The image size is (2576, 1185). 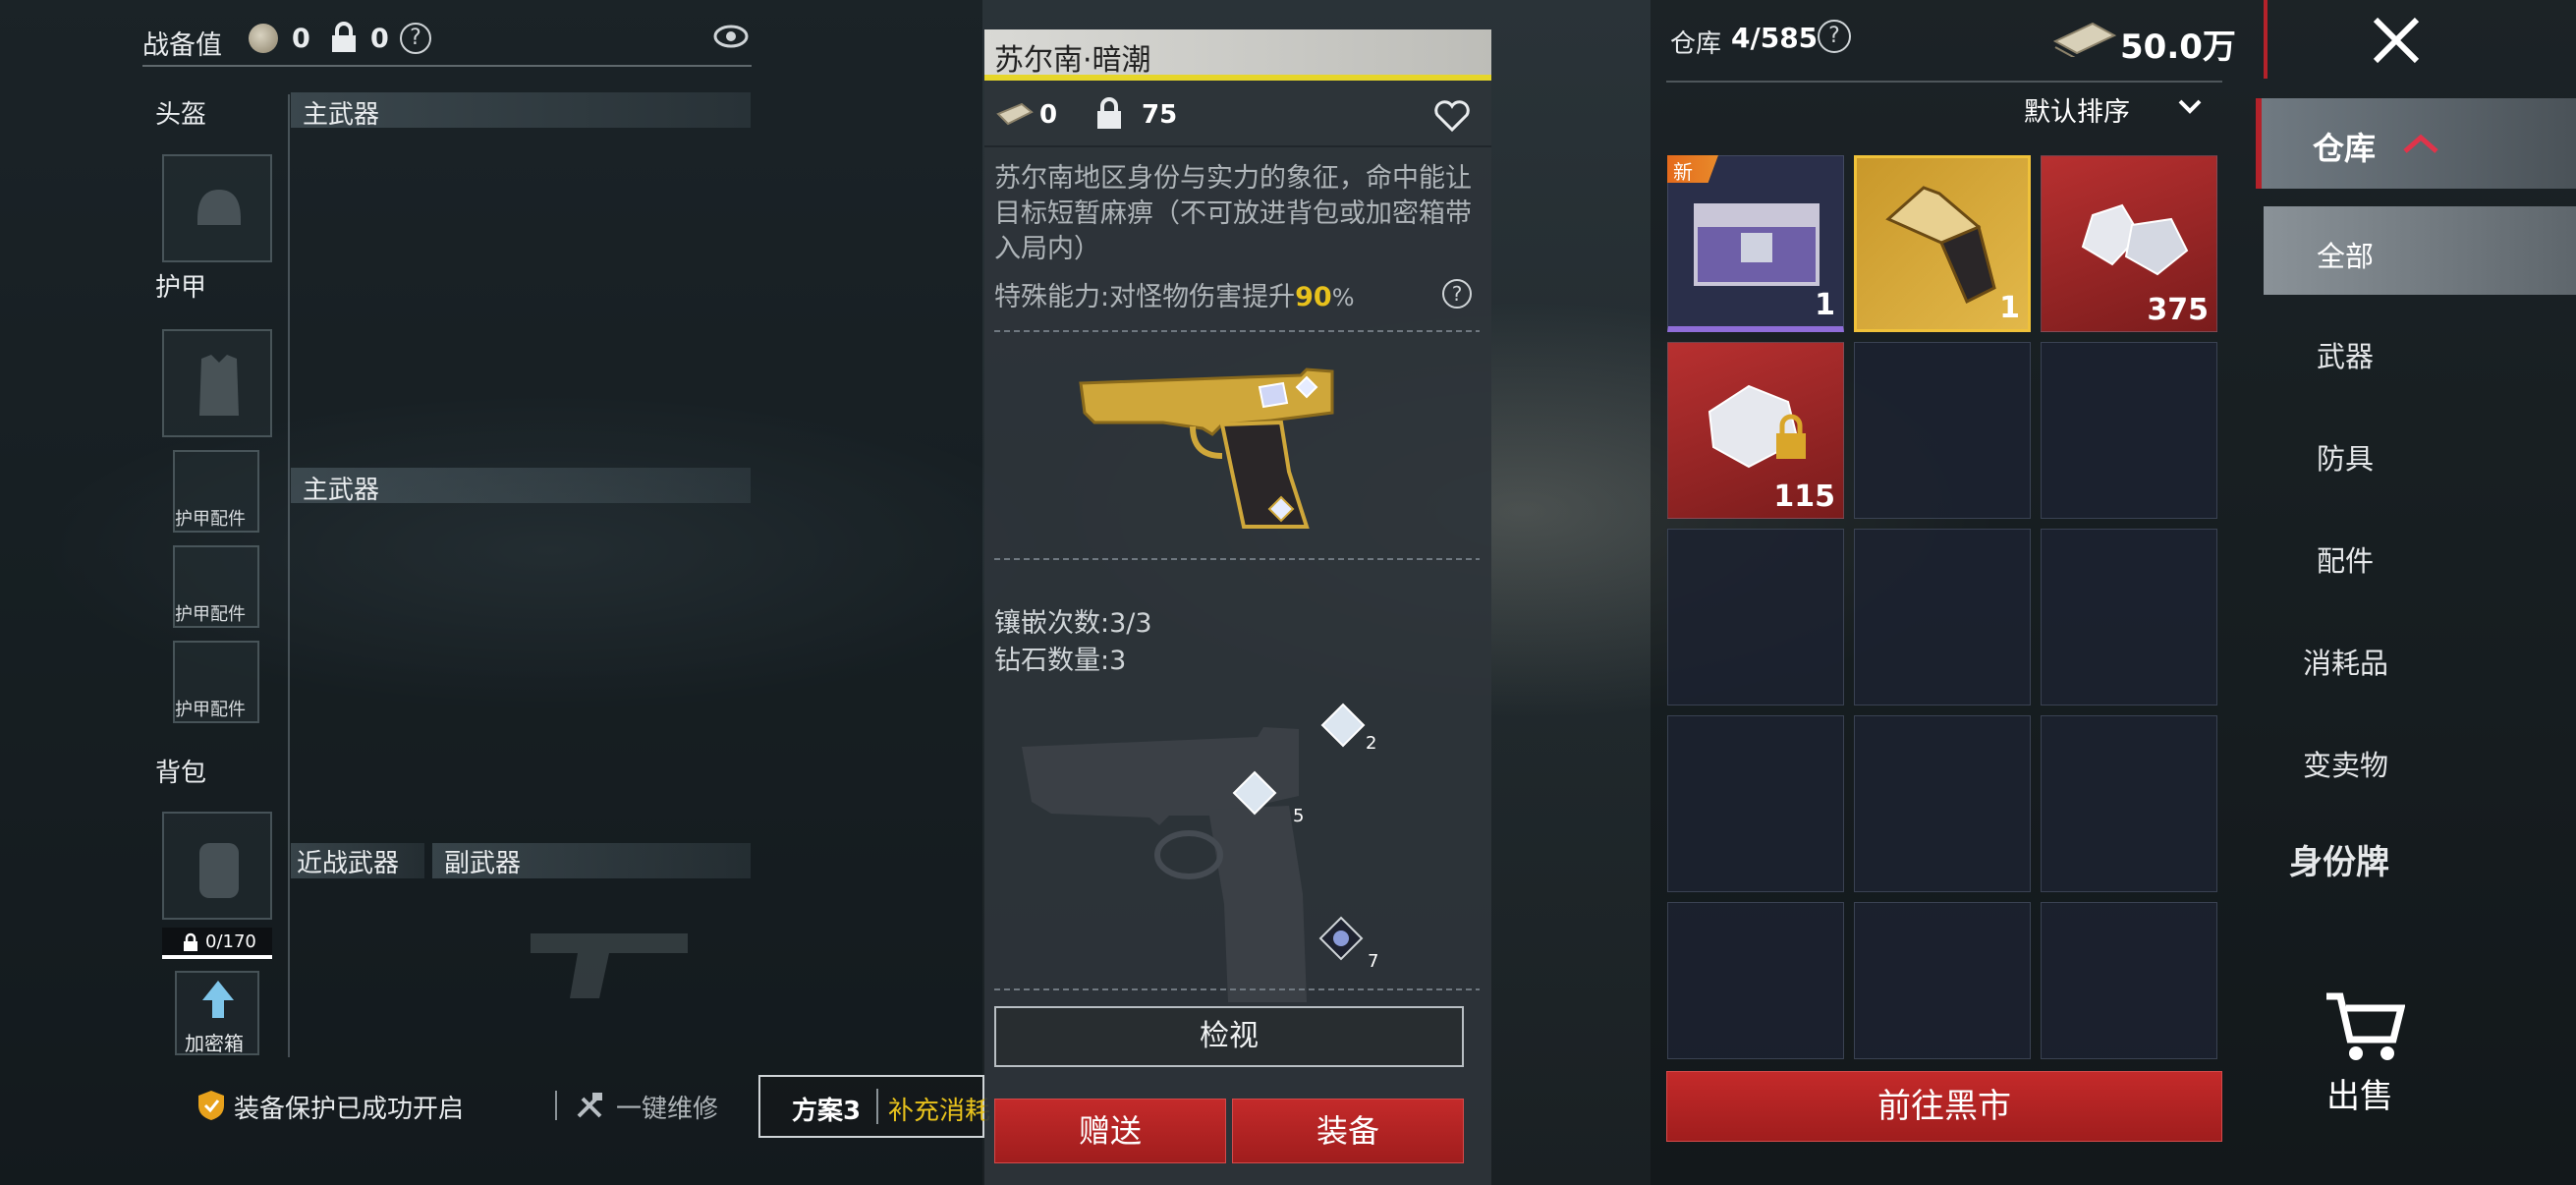 What do you see at coordinates (2396, 41) in the screenshot?
I see `close-icon` at bounding box center [2396, 41].